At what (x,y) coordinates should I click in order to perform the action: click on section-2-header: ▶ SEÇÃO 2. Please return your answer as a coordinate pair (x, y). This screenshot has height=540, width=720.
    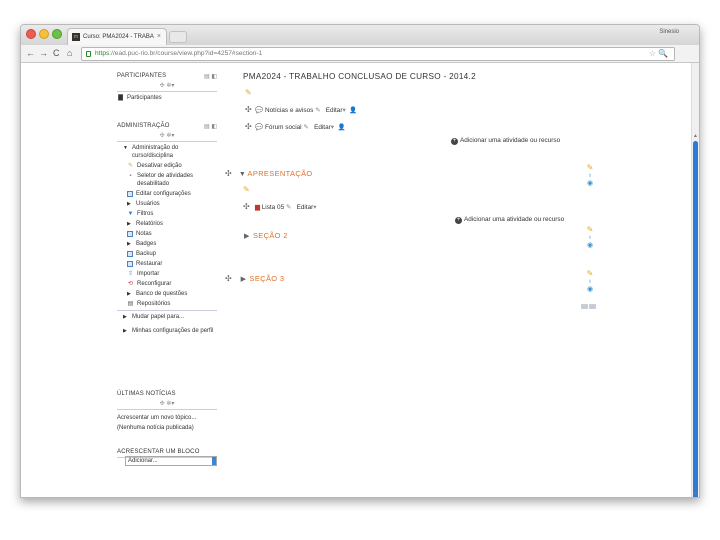
    Looking at the image, I should click on (266, 235).